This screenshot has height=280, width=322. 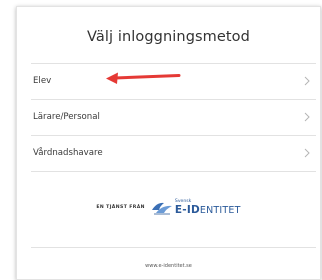 I want to click on option-label: Vårdnadshavare, so click(x=68, y=153).